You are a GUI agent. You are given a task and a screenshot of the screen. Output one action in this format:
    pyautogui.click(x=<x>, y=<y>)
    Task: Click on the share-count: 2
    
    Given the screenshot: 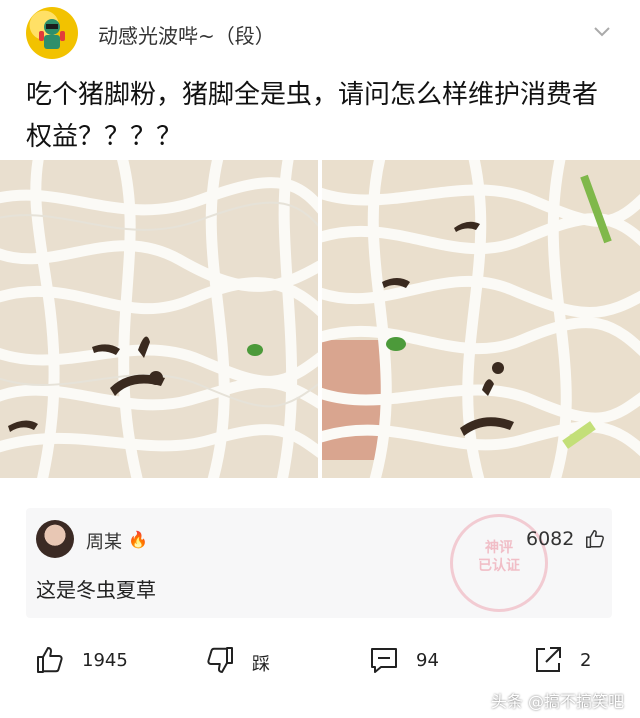 What is the action you would take?
    pyautogui.click(x=586, y=660)
    